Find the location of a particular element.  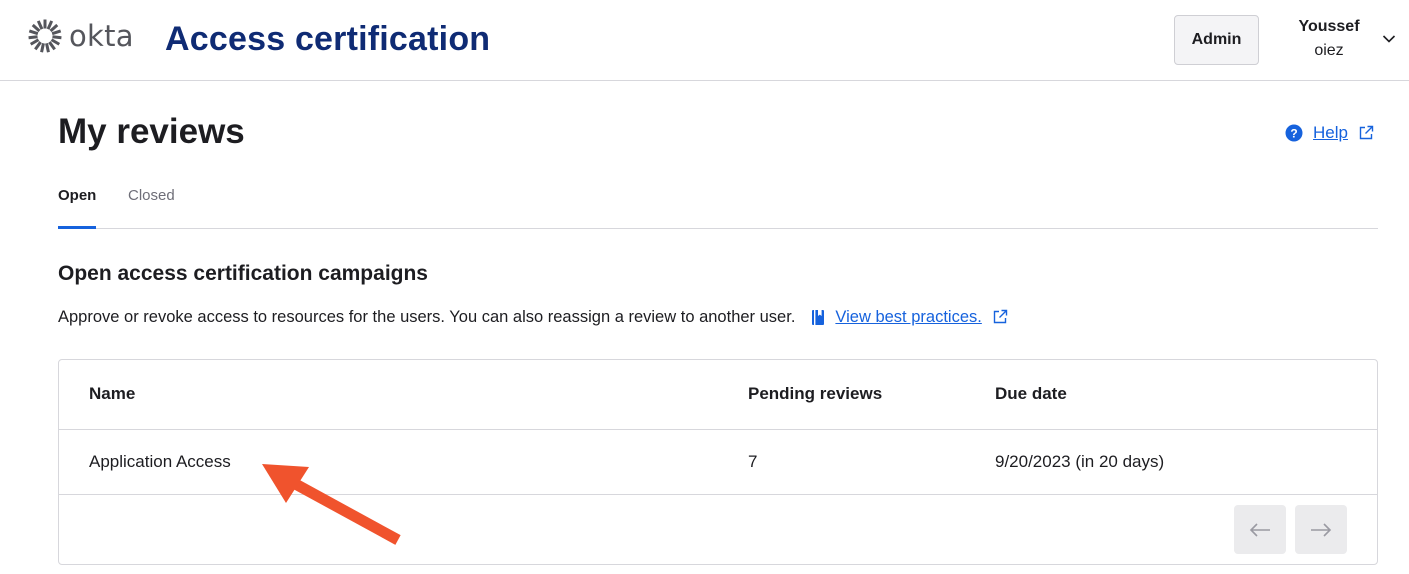

previous-page-button is located at coordinates (1260, 529).